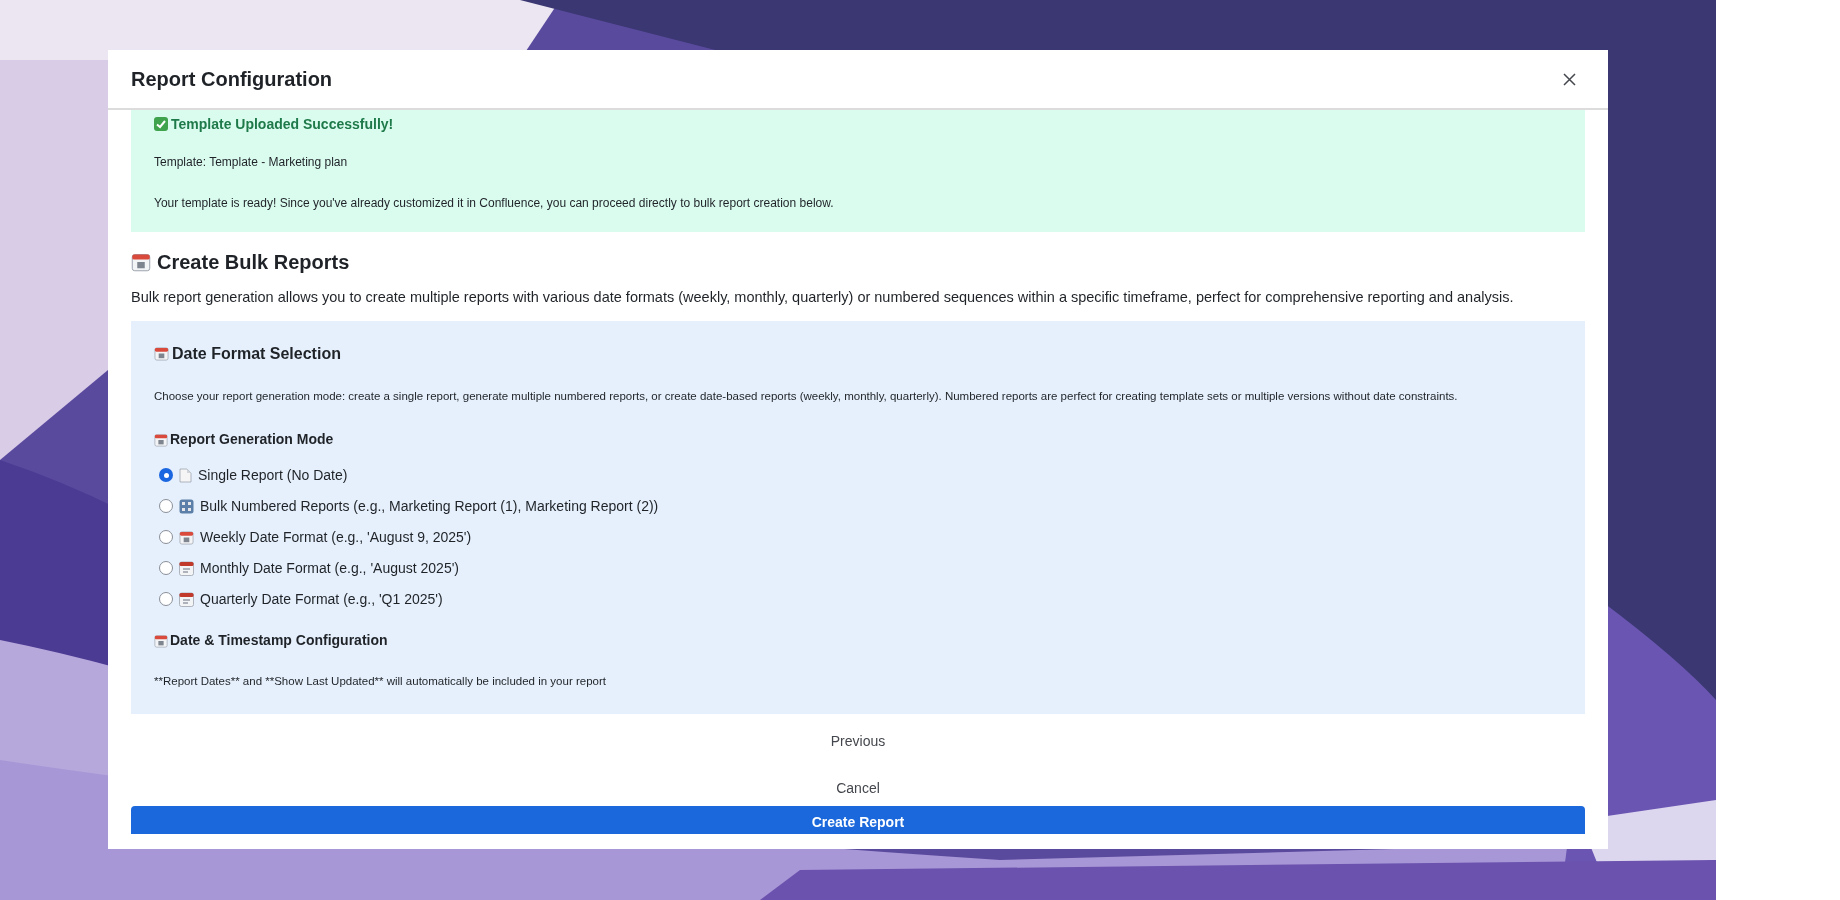  I want to click on document-icon, so click(185, 475).